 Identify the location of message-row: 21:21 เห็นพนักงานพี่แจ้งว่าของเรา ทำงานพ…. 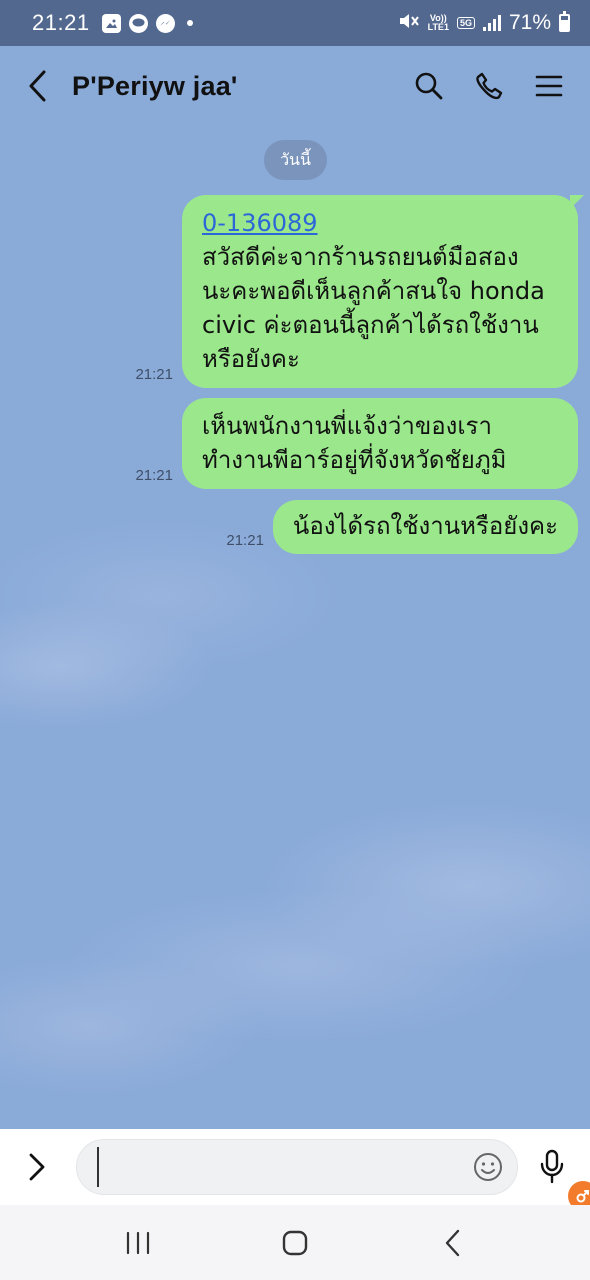
(356, 443).